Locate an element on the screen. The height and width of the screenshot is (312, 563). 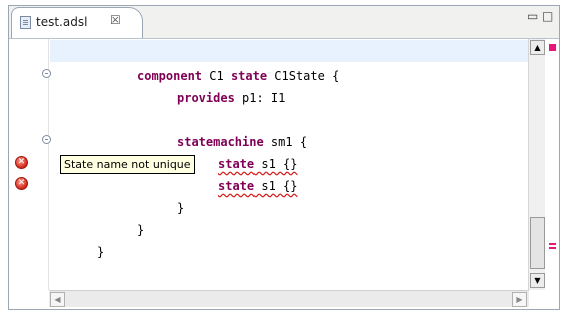
tab-test-adsl: test.adsl ☒ is located at coordinates (77, 22).